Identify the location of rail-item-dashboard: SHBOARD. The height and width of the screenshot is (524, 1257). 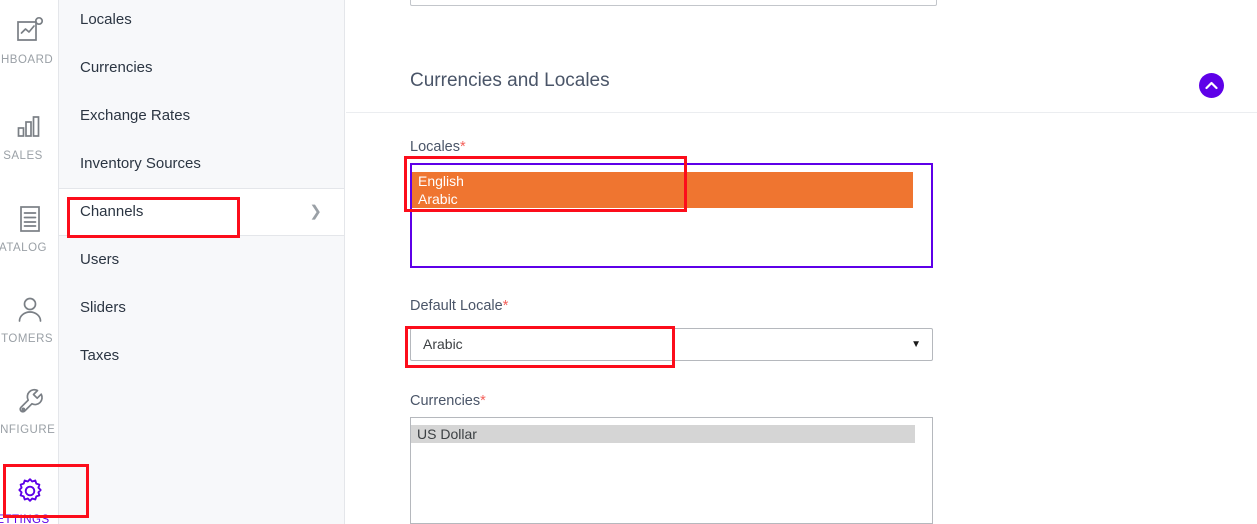
(29, 37).